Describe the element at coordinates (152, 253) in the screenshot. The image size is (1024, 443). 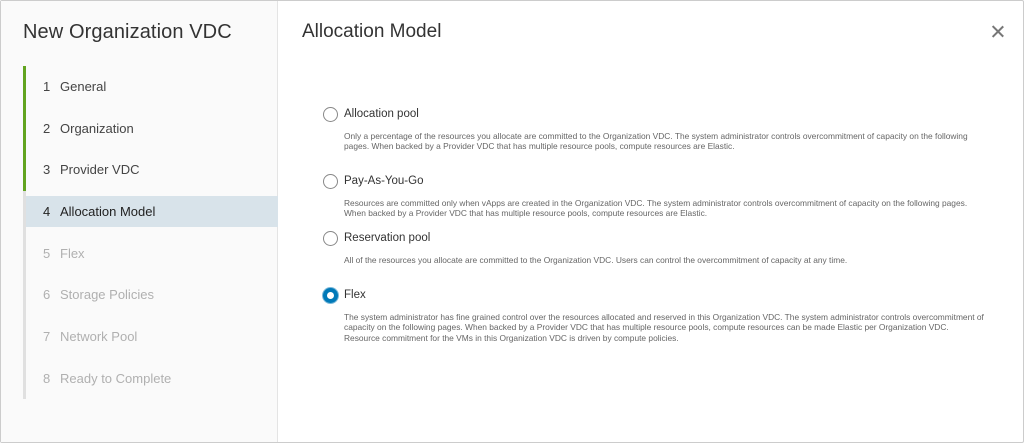
I see `step-flex: 5 Flex` at that location.